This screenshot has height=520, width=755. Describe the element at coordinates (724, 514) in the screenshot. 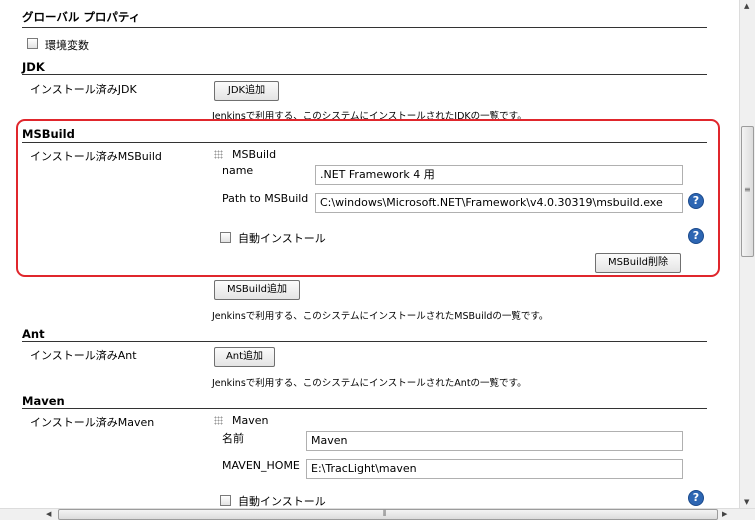

I see `scroll-right-arrow-icon: ▶` at that location.